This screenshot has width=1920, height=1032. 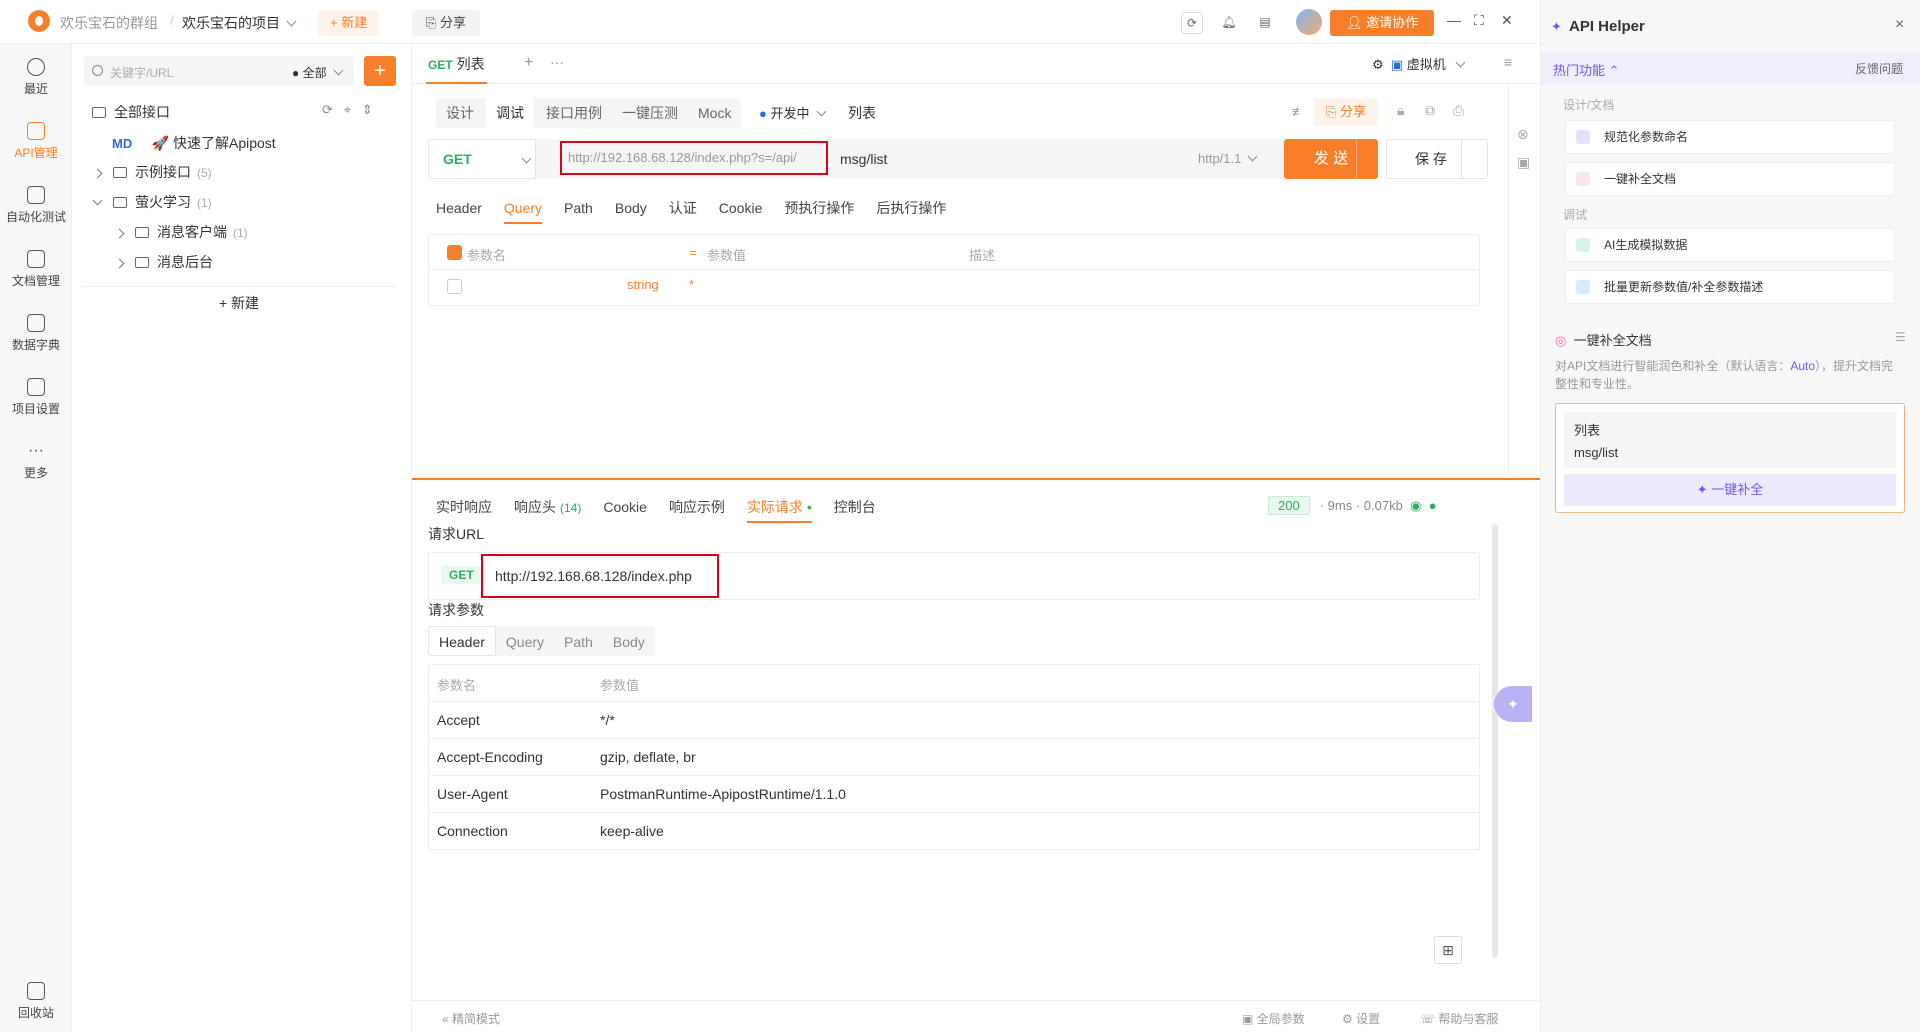 I want to click on collapse-icon: ⇕, so click(x=367, y=109).